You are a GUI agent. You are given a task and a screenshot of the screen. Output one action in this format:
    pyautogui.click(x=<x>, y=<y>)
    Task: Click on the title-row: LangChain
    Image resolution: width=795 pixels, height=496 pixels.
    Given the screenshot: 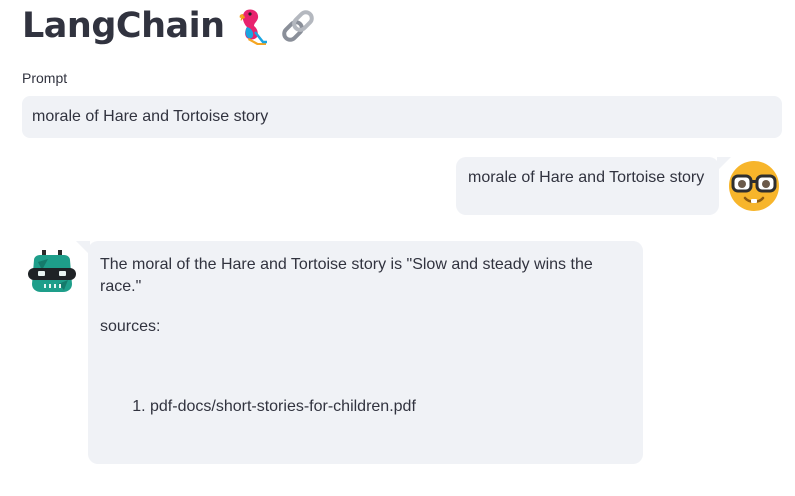 What is the action you would take?
    pyautogui.click(x=169, y=26)
    